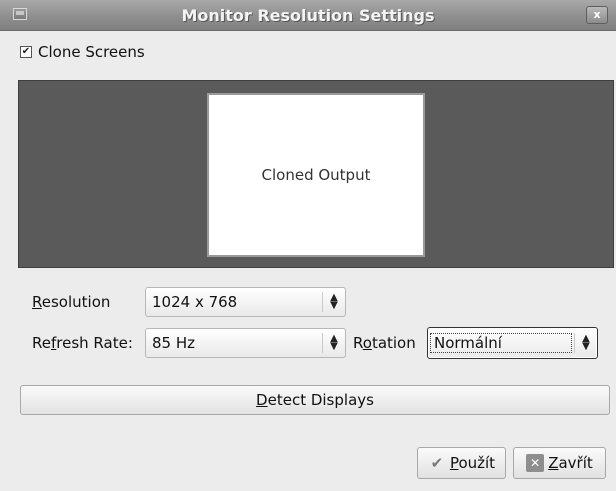  I want to click on resolution-value: 1024 x 768, so click(195, 302).